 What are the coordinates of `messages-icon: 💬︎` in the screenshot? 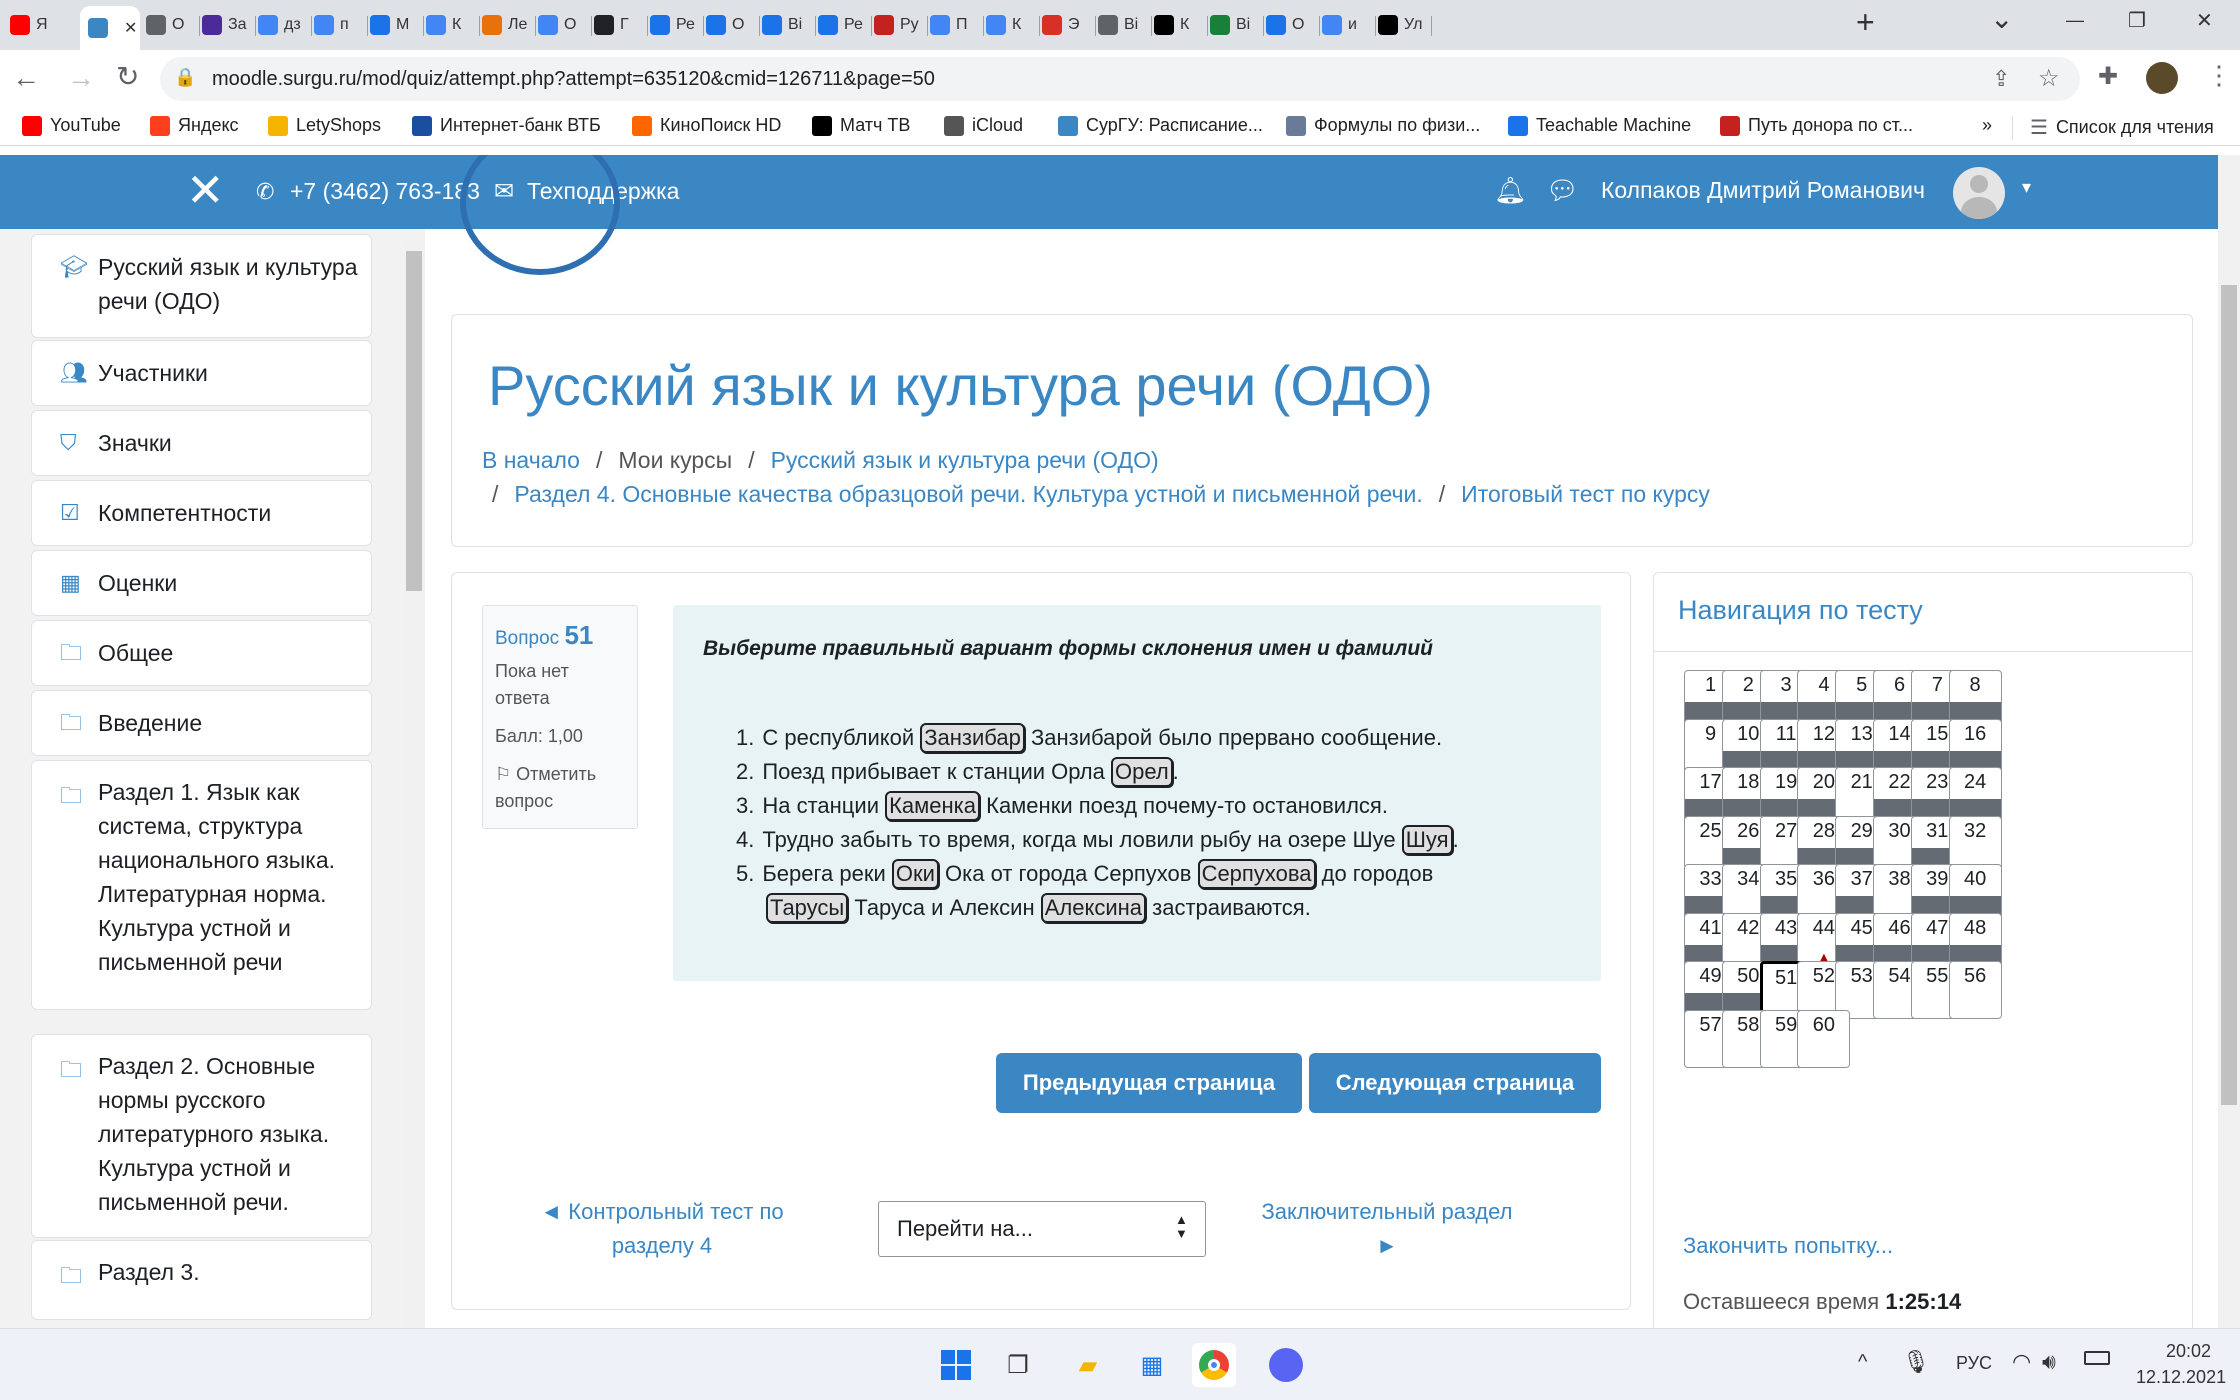 It's located at (1562, 190).